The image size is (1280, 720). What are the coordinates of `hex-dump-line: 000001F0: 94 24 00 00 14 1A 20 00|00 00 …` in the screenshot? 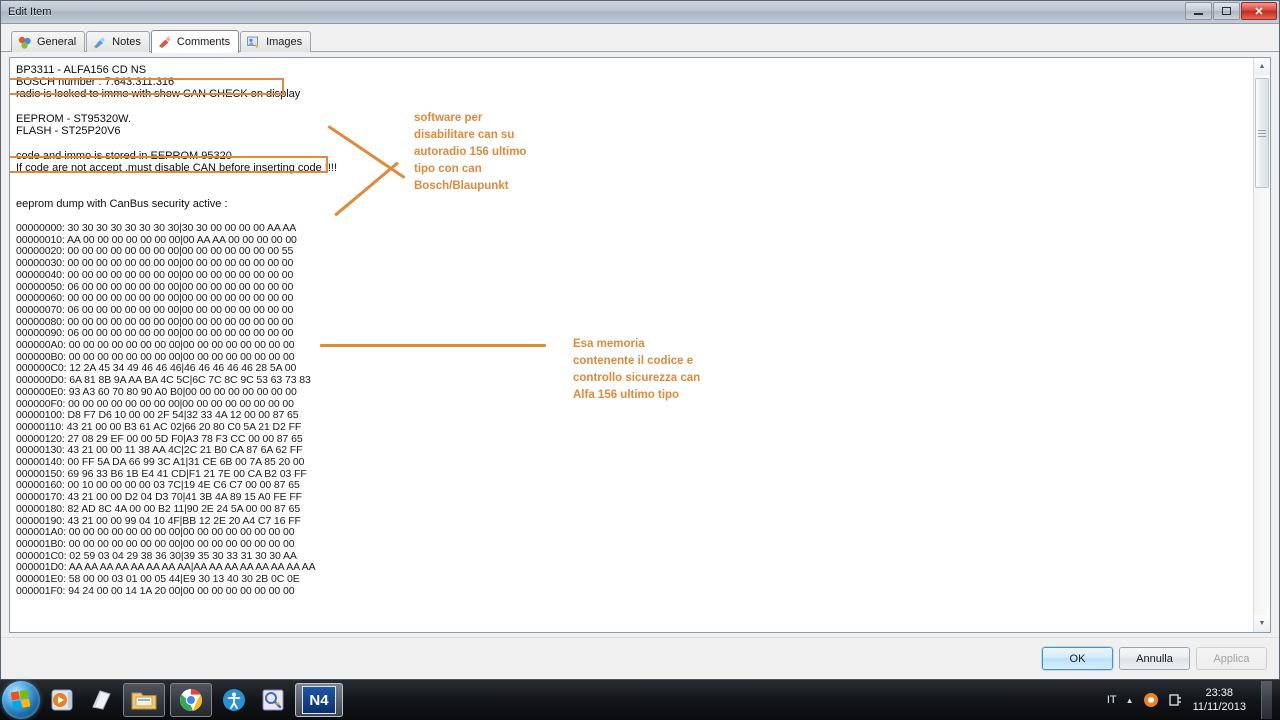 It's located at (155, 590).